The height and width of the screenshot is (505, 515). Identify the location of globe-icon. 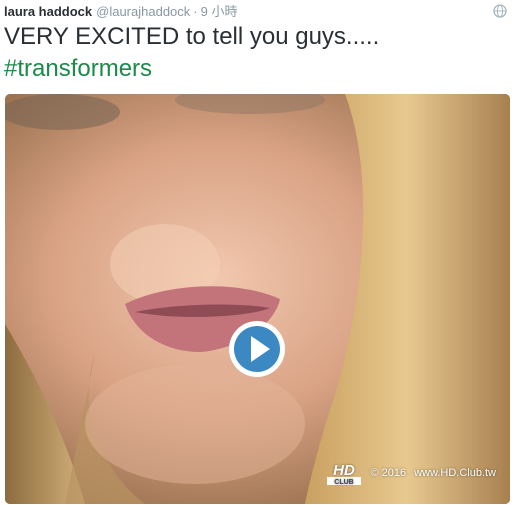
(500, 11).